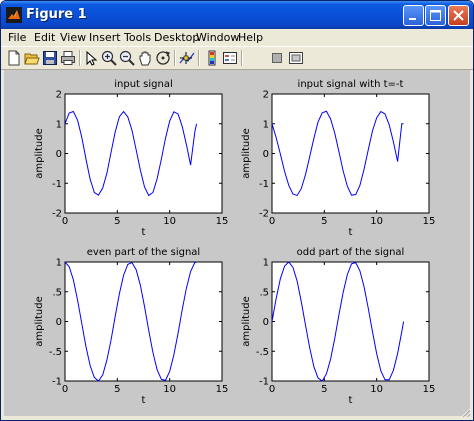 The height and width of the screenshot is (421, 474). What do you see at coordinates (91, 58) in the screenshot?
I see `edit-plot-button` at bounding box center [91, 58].